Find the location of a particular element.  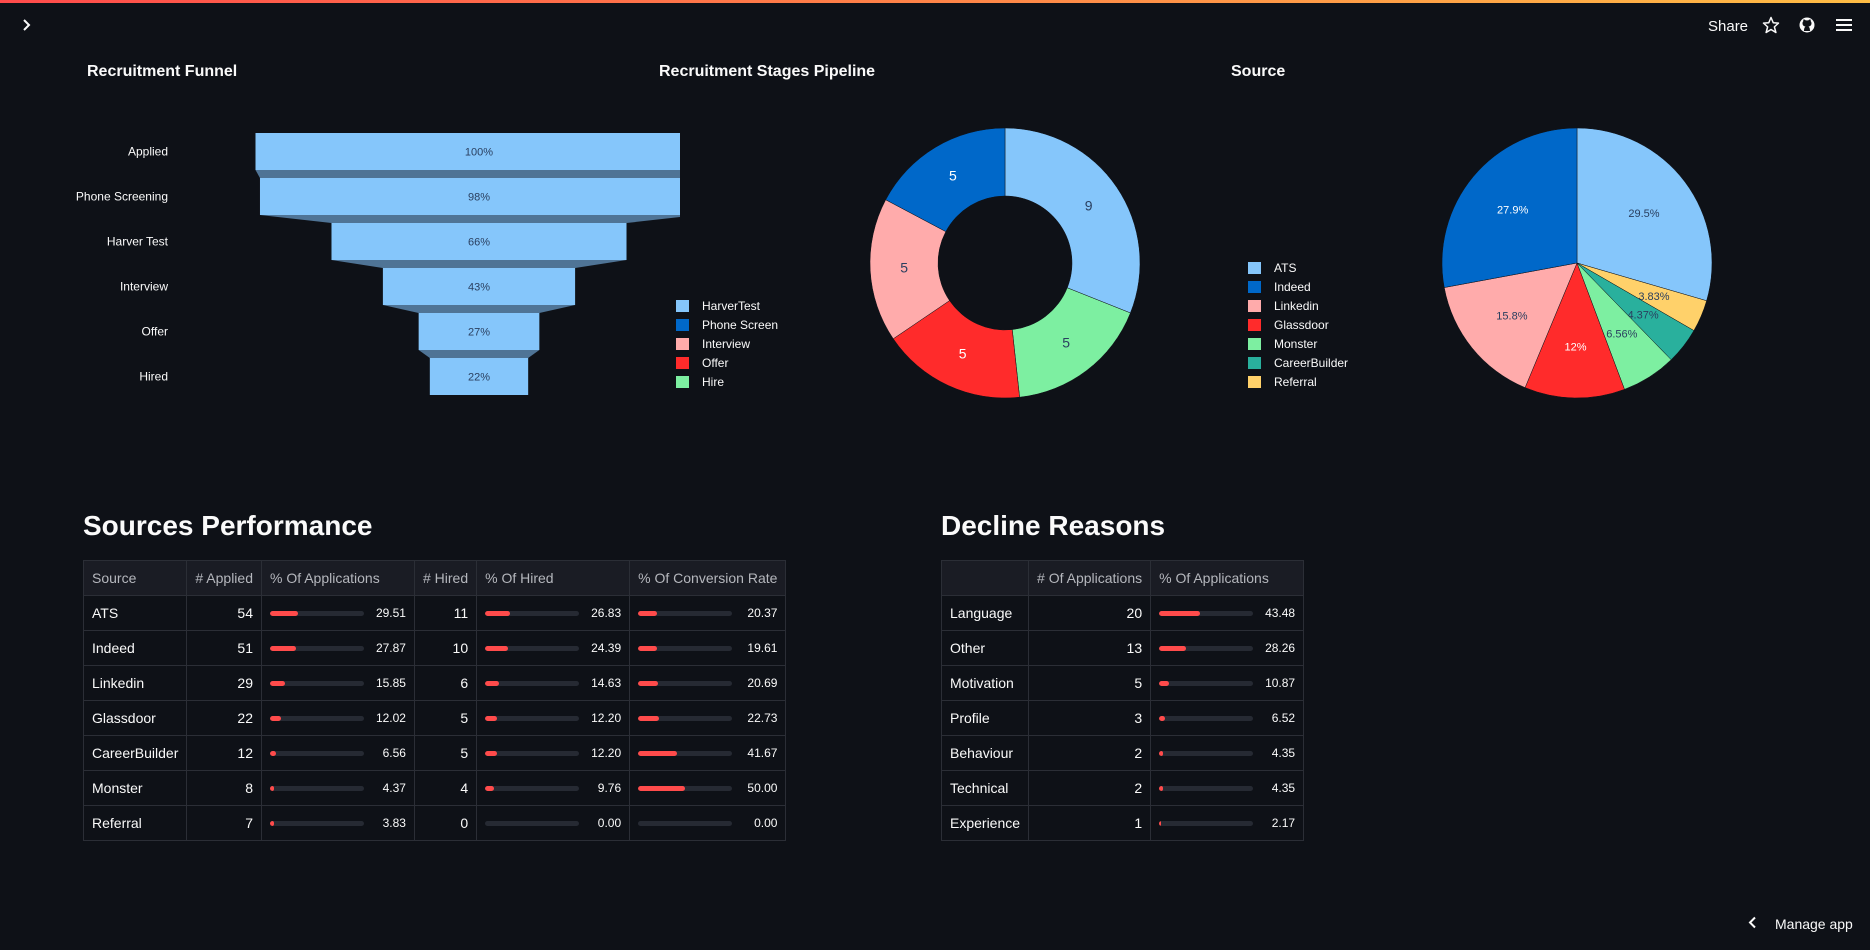

legend-item: Monster is located at coordinates (1298, 343).